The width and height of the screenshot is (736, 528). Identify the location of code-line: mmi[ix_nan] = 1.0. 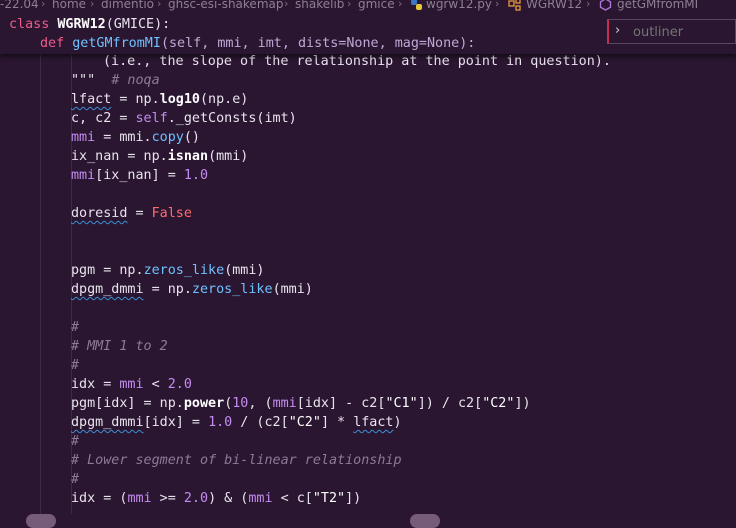
(139, 175).